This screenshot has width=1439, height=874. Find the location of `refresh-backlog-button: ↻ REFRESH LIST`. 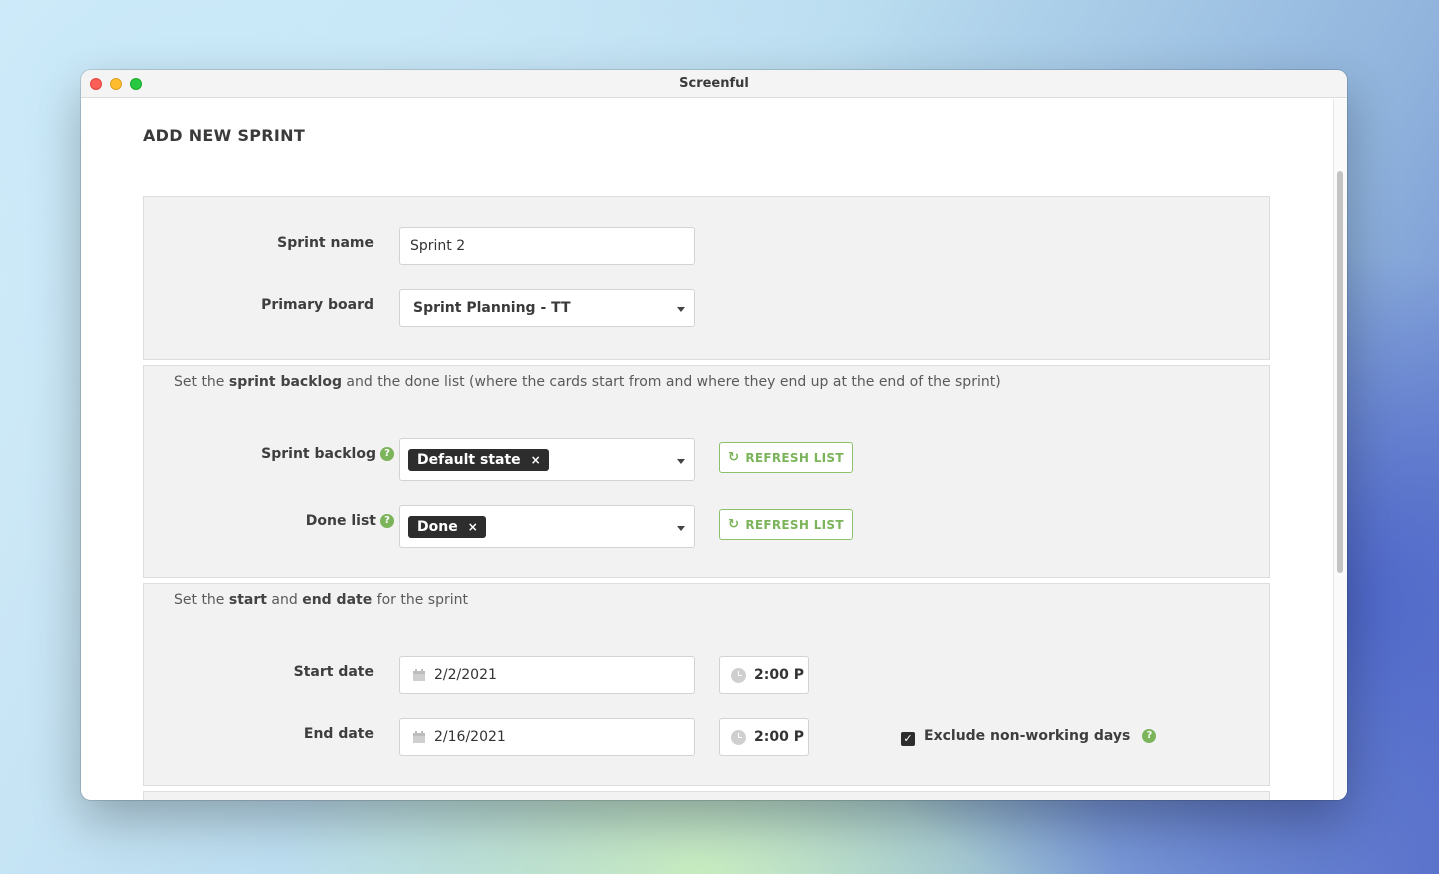

refresh-backlog-button: ↻ REFRESH LIST is located at coordinates (786, 457).